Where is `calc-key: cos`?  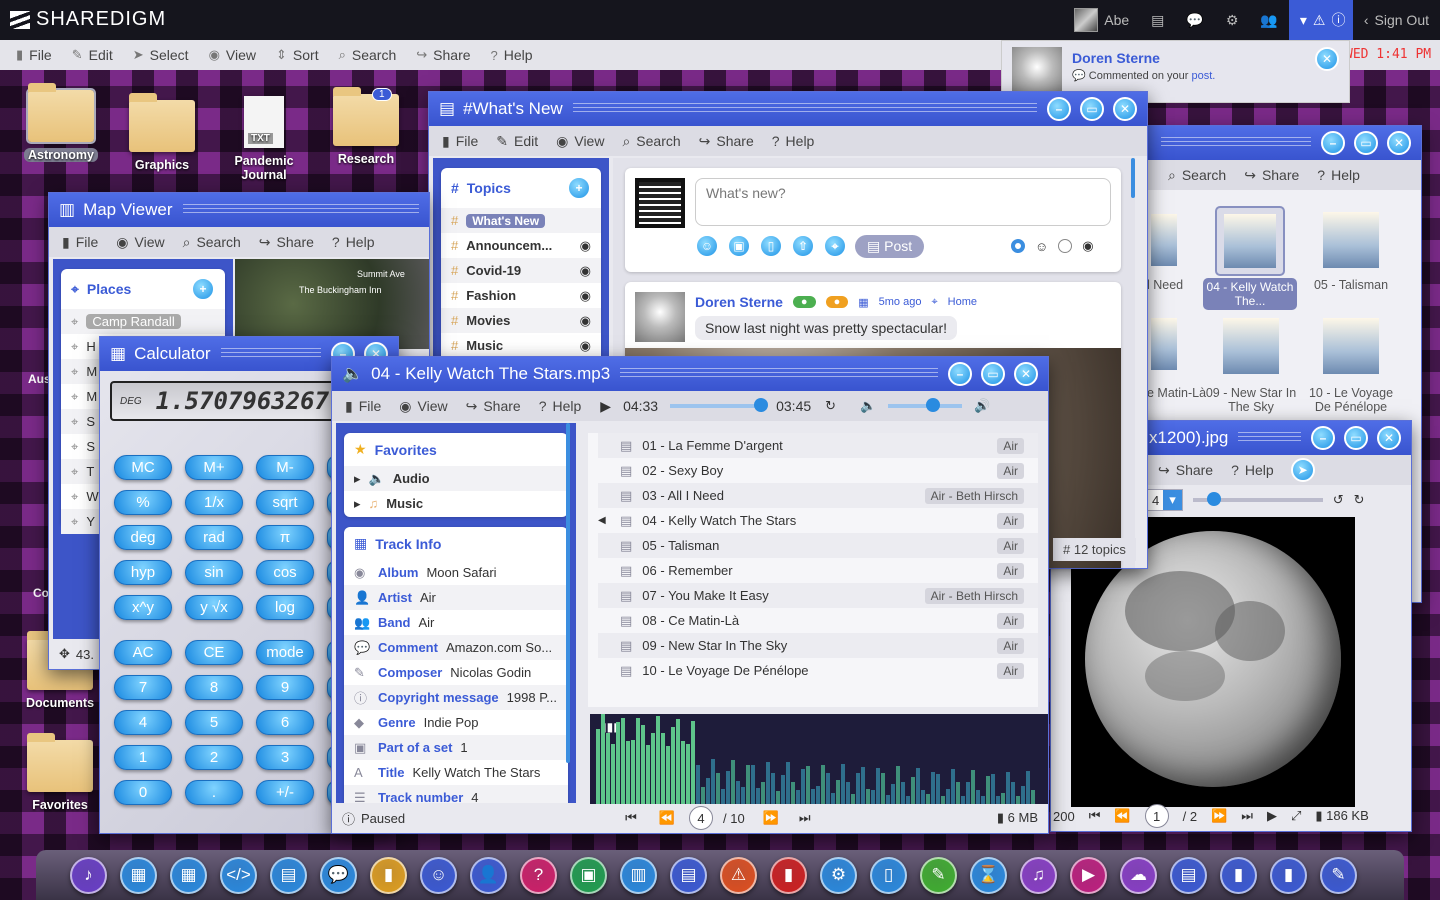
calc-key: cos is located at coordinates (285, 572).